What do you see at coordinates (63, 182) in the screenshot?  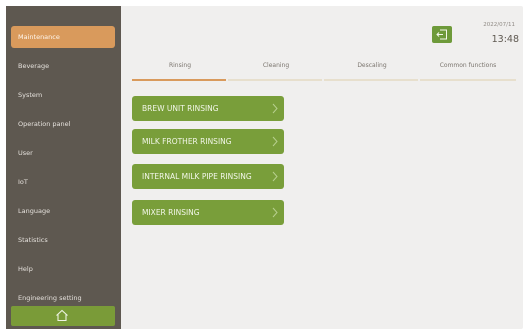 I see `sidebar-item-iot: IoT` at bounding box center [63, 182].